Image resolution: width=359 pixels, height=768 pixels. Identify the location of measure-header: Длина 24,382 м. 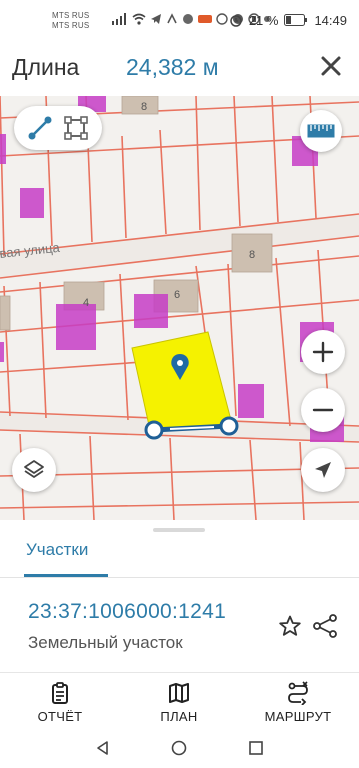
(179, 68).